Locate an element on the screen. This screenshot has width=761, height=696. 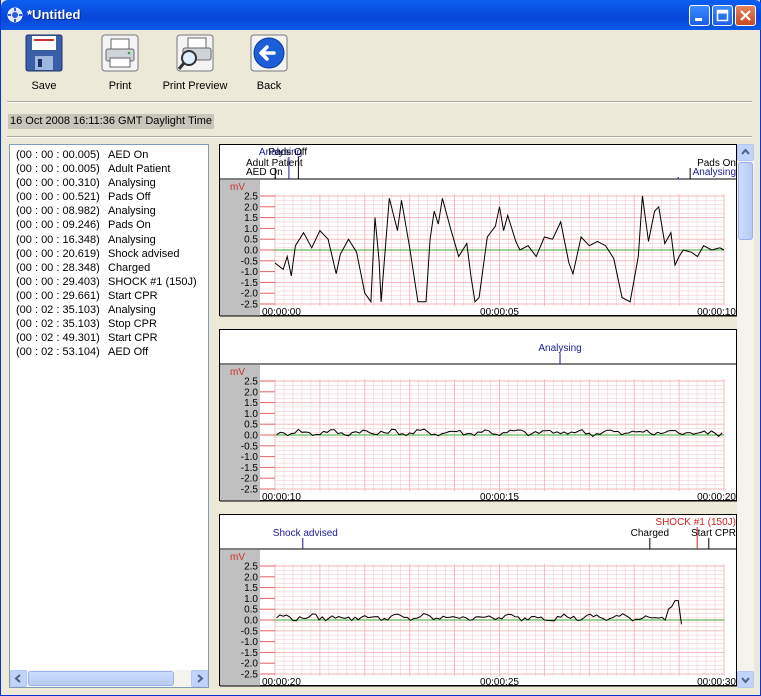
event-annotation-label: Adult Patient is located at coordinates (274, 163).